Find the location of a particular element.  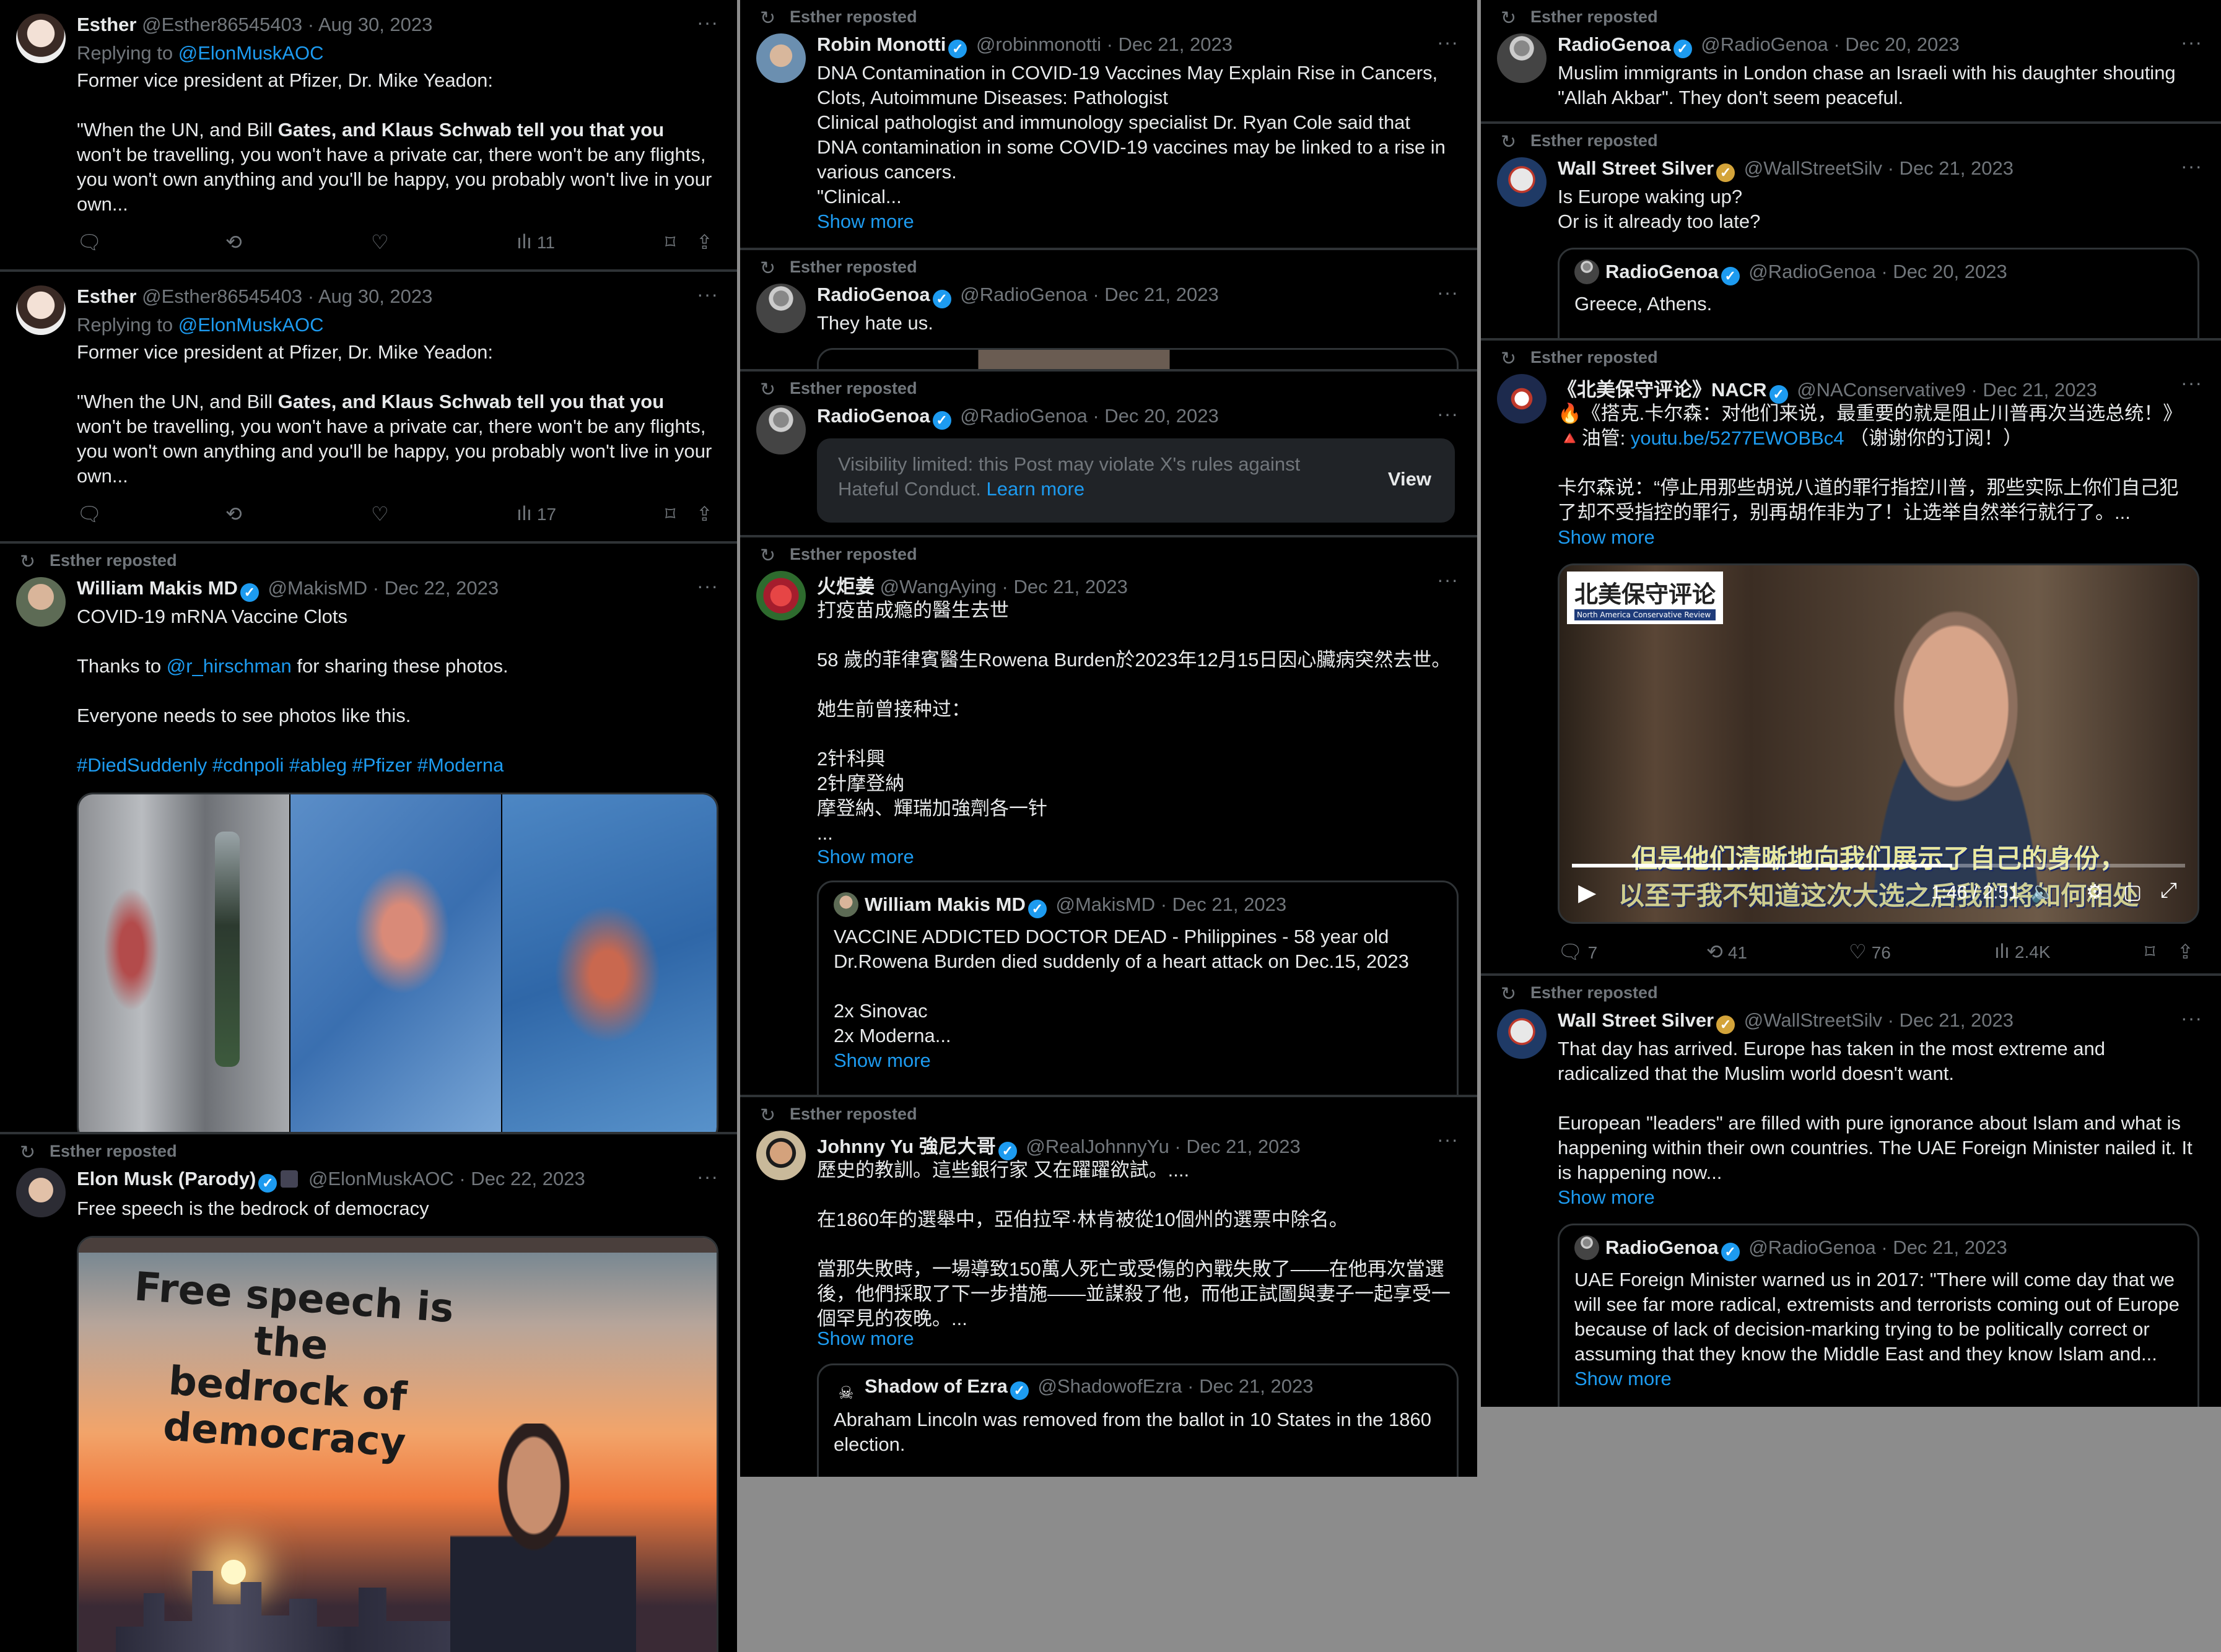

tweet-photo is located at coordinates (397, 962).